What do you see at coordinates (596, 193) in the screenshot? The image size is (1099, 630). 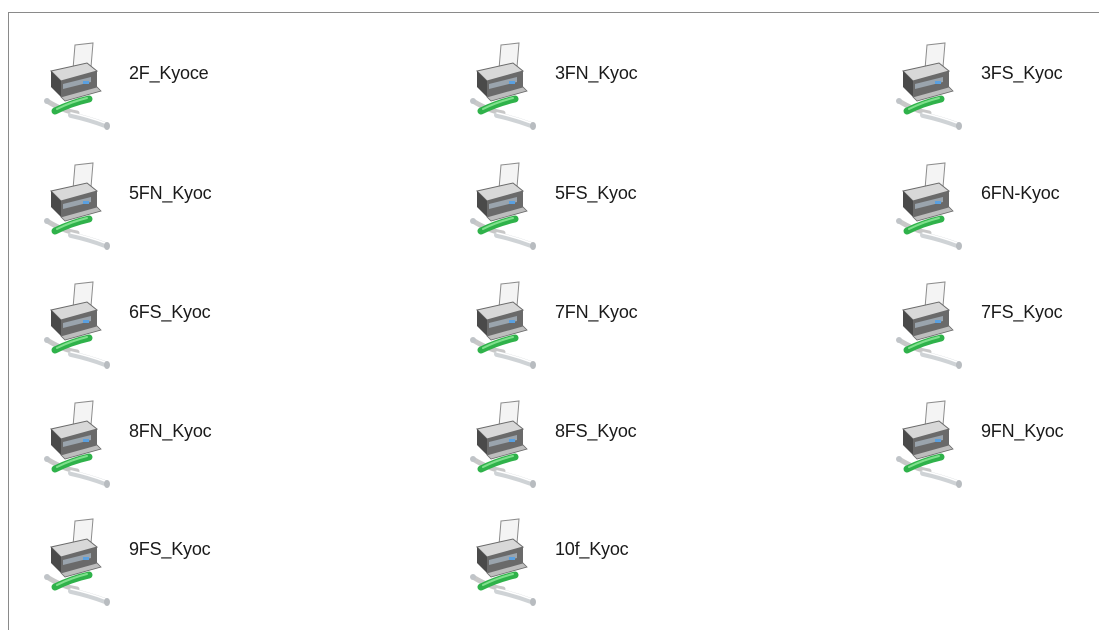 I see `printer-label: 5FS_Kyoc` at bounding box center [596, 193].